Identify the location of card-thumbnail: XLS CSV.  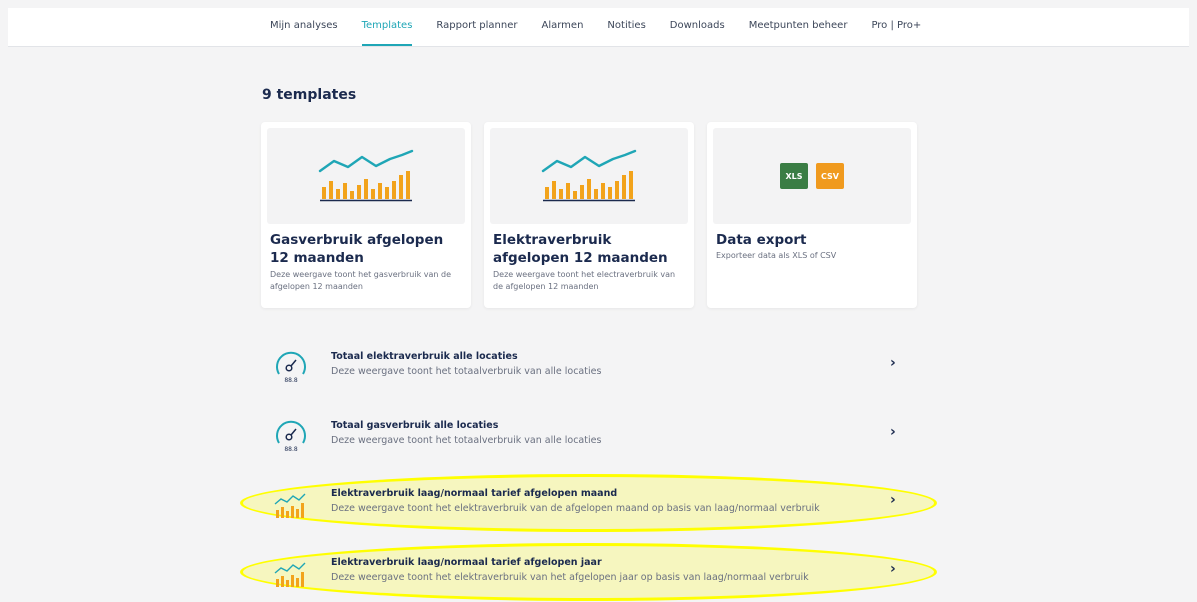
(812, 176).